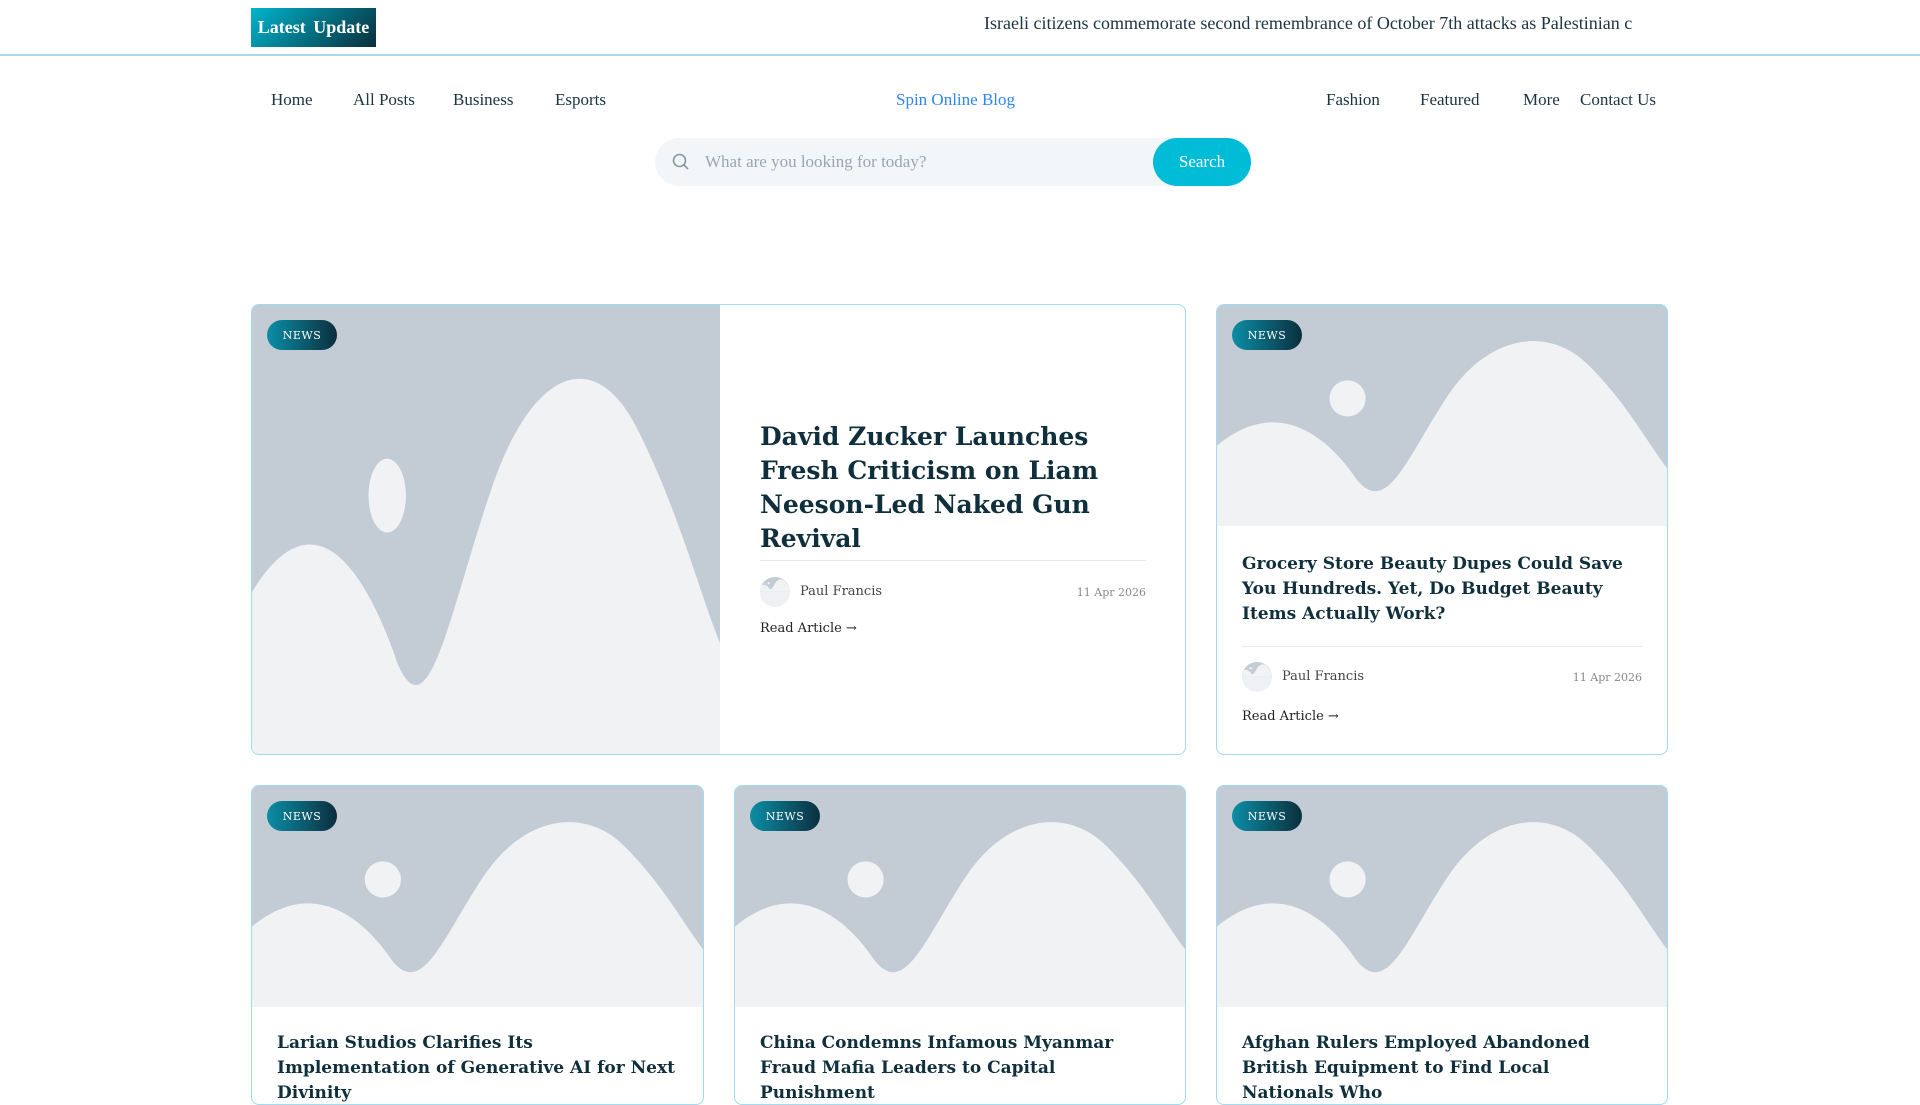  What do you see at coordinates (486, 529) in the screenshot?
I see `article-image-placeholder` at bounding box center [486, 529].